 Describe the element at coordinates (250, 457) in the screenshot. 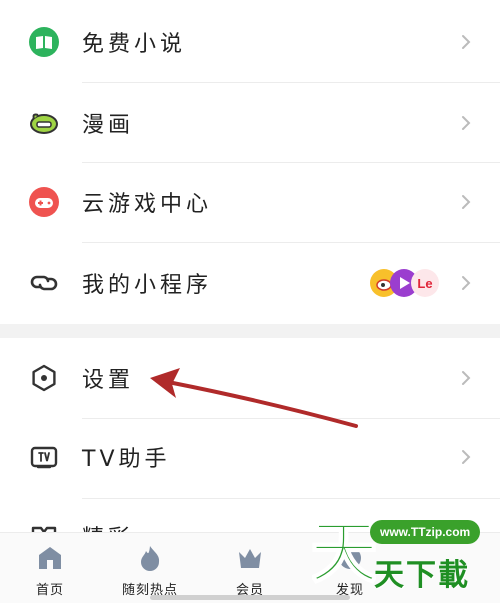

I see `menu-item-tv-assistant: TV助手` at that location.